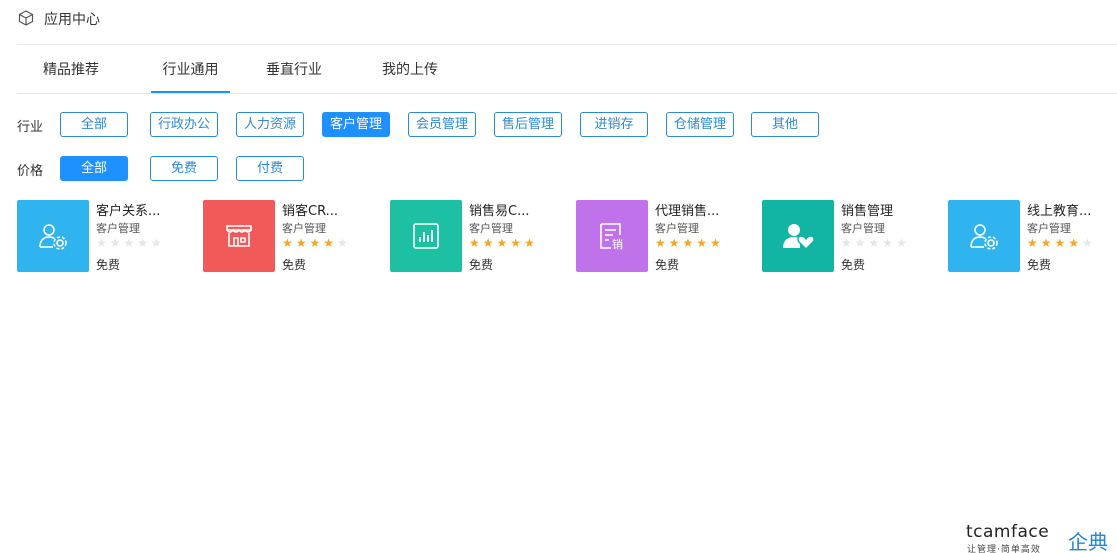  I want to click on tabs-divider, so click(567, 93).